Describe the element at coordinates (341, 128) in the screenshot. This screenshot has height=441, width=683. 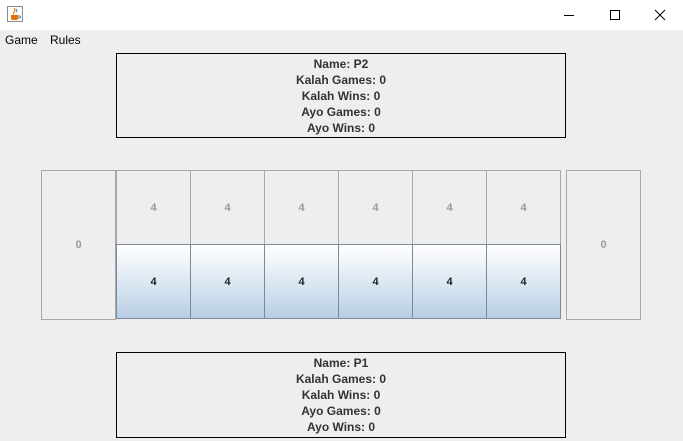
I see `player-two-ayo-wins: Ayo Wins: 0` at that location.